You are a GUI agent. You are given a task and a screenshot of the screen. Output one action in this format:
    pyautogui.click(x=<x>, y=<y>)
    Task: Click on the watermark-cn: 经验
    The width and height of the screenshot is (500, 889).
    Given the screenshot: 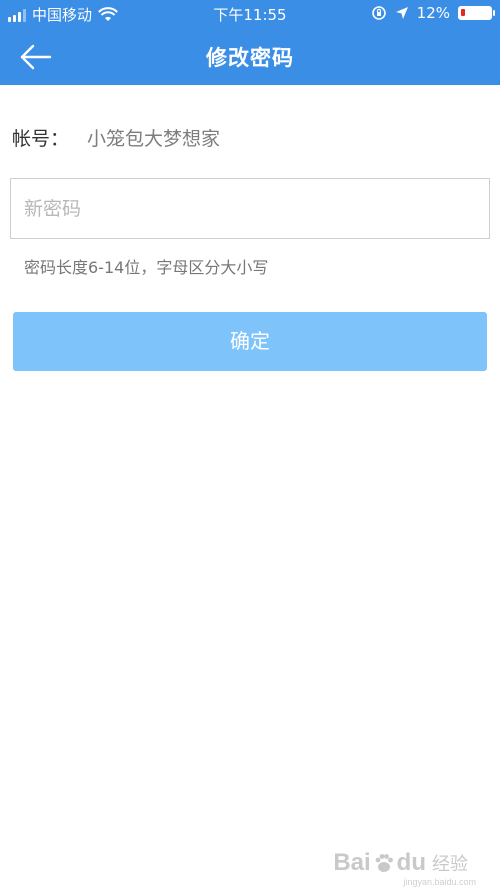 What is the action you would take?
    pyautogui.click(x=450, y=864)
    